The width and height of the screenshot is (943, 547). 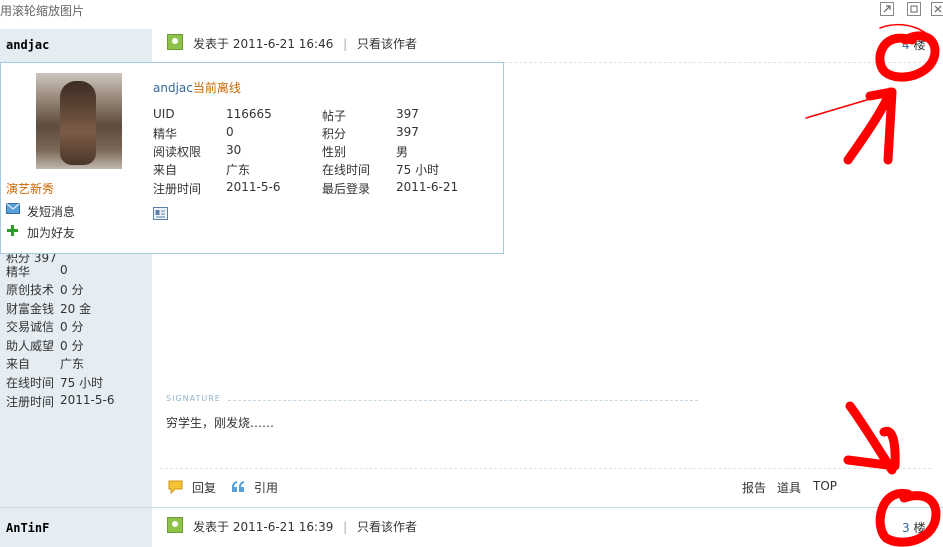 I want to click on arrow-annotation-bottom, so click(x=871, y=438).